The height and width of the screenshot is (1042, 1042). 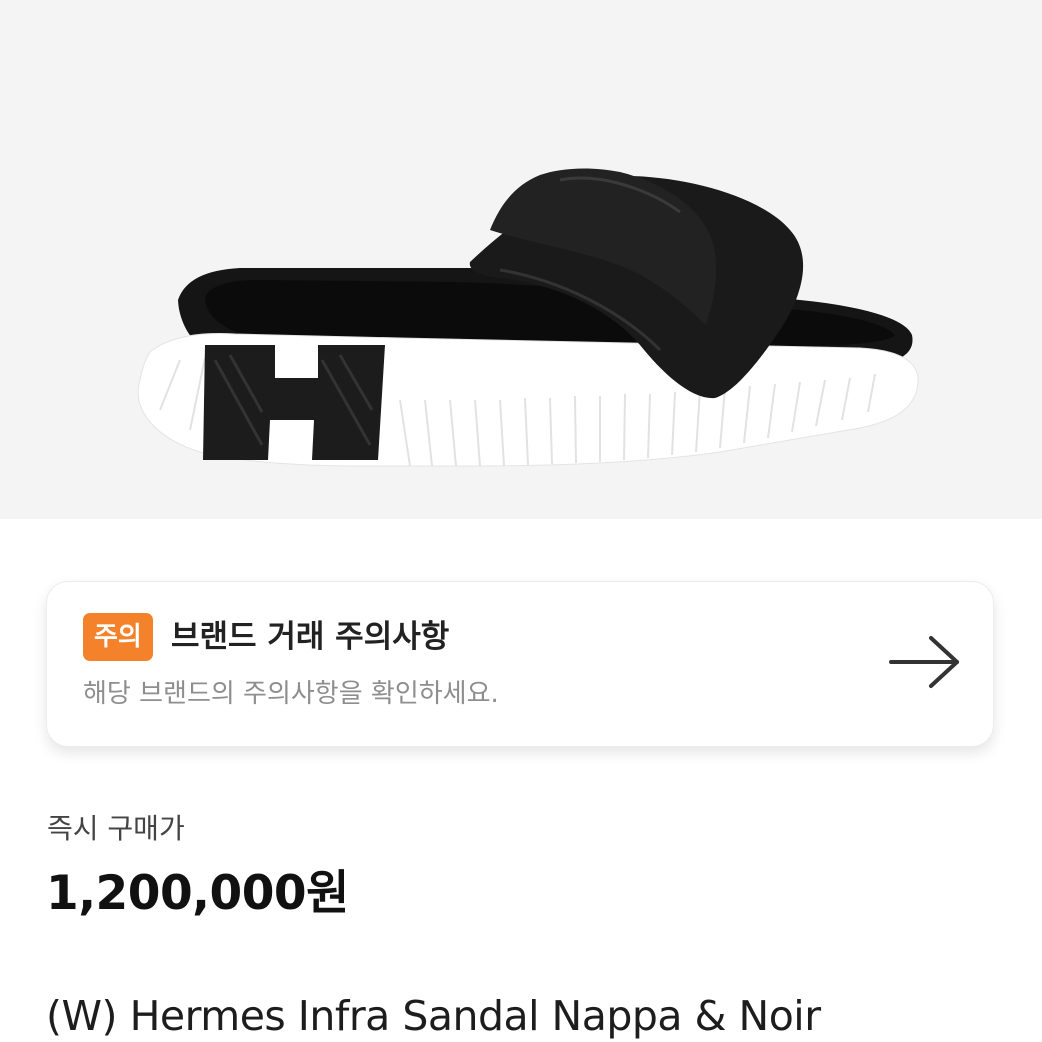 I want to click on arrow-right-icon, so click(x=925, y=662).